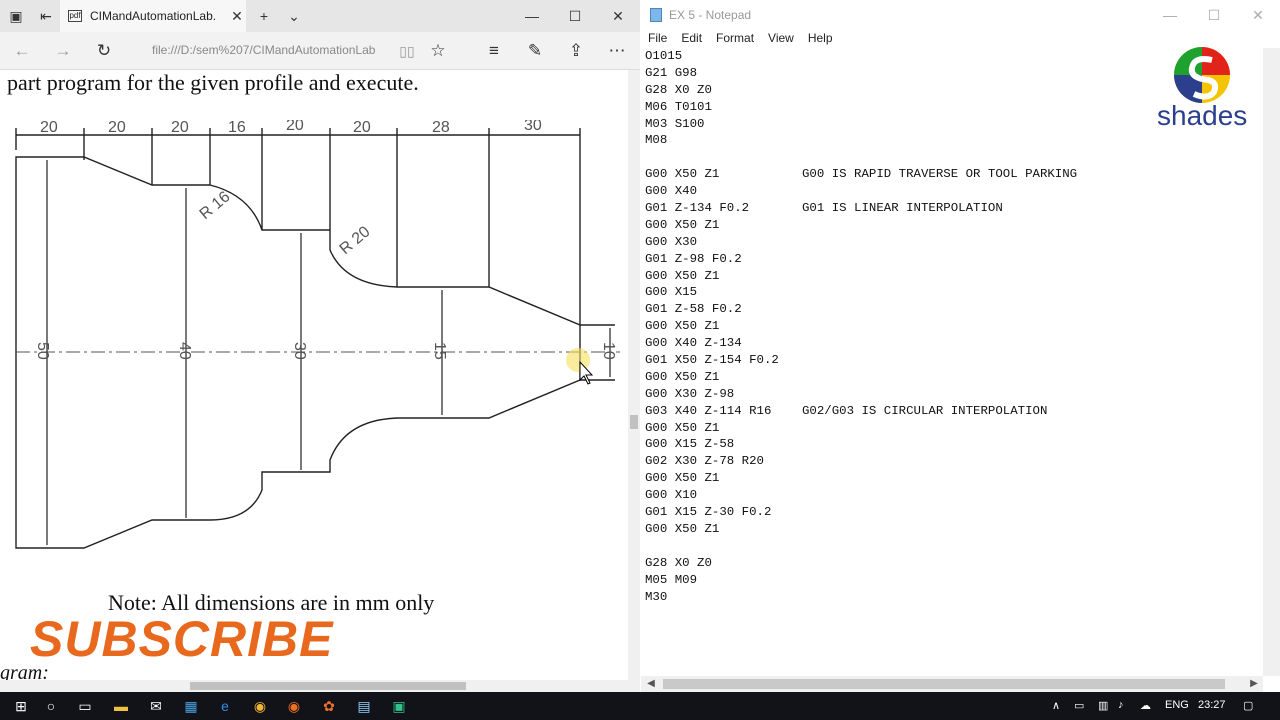  Describe the element at coordinates (533, 127) in the screenshot. I see `dim-label: 30` at that location.